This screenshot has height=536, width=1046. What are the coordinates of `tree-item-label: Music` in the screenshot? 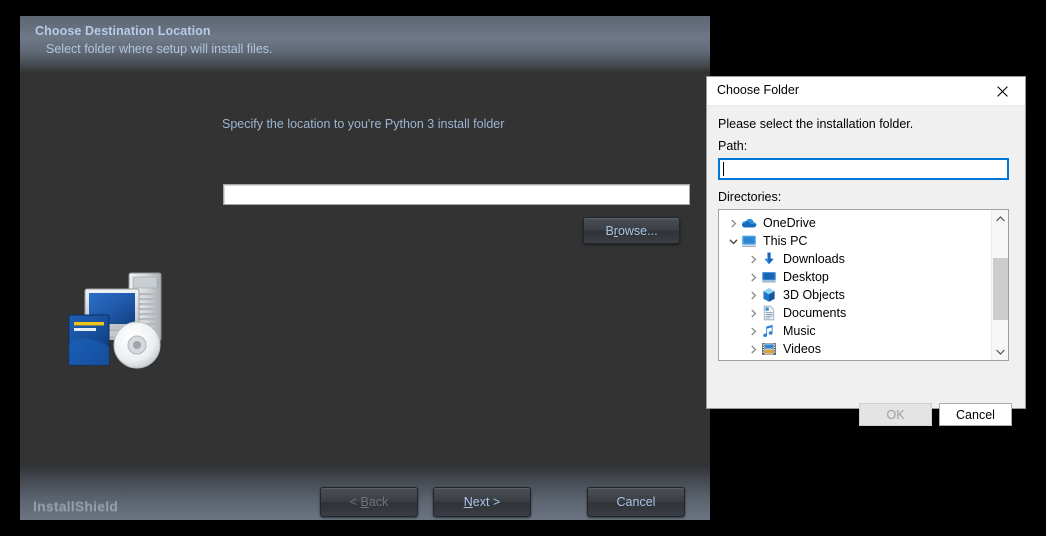 It's located at (799, 331).